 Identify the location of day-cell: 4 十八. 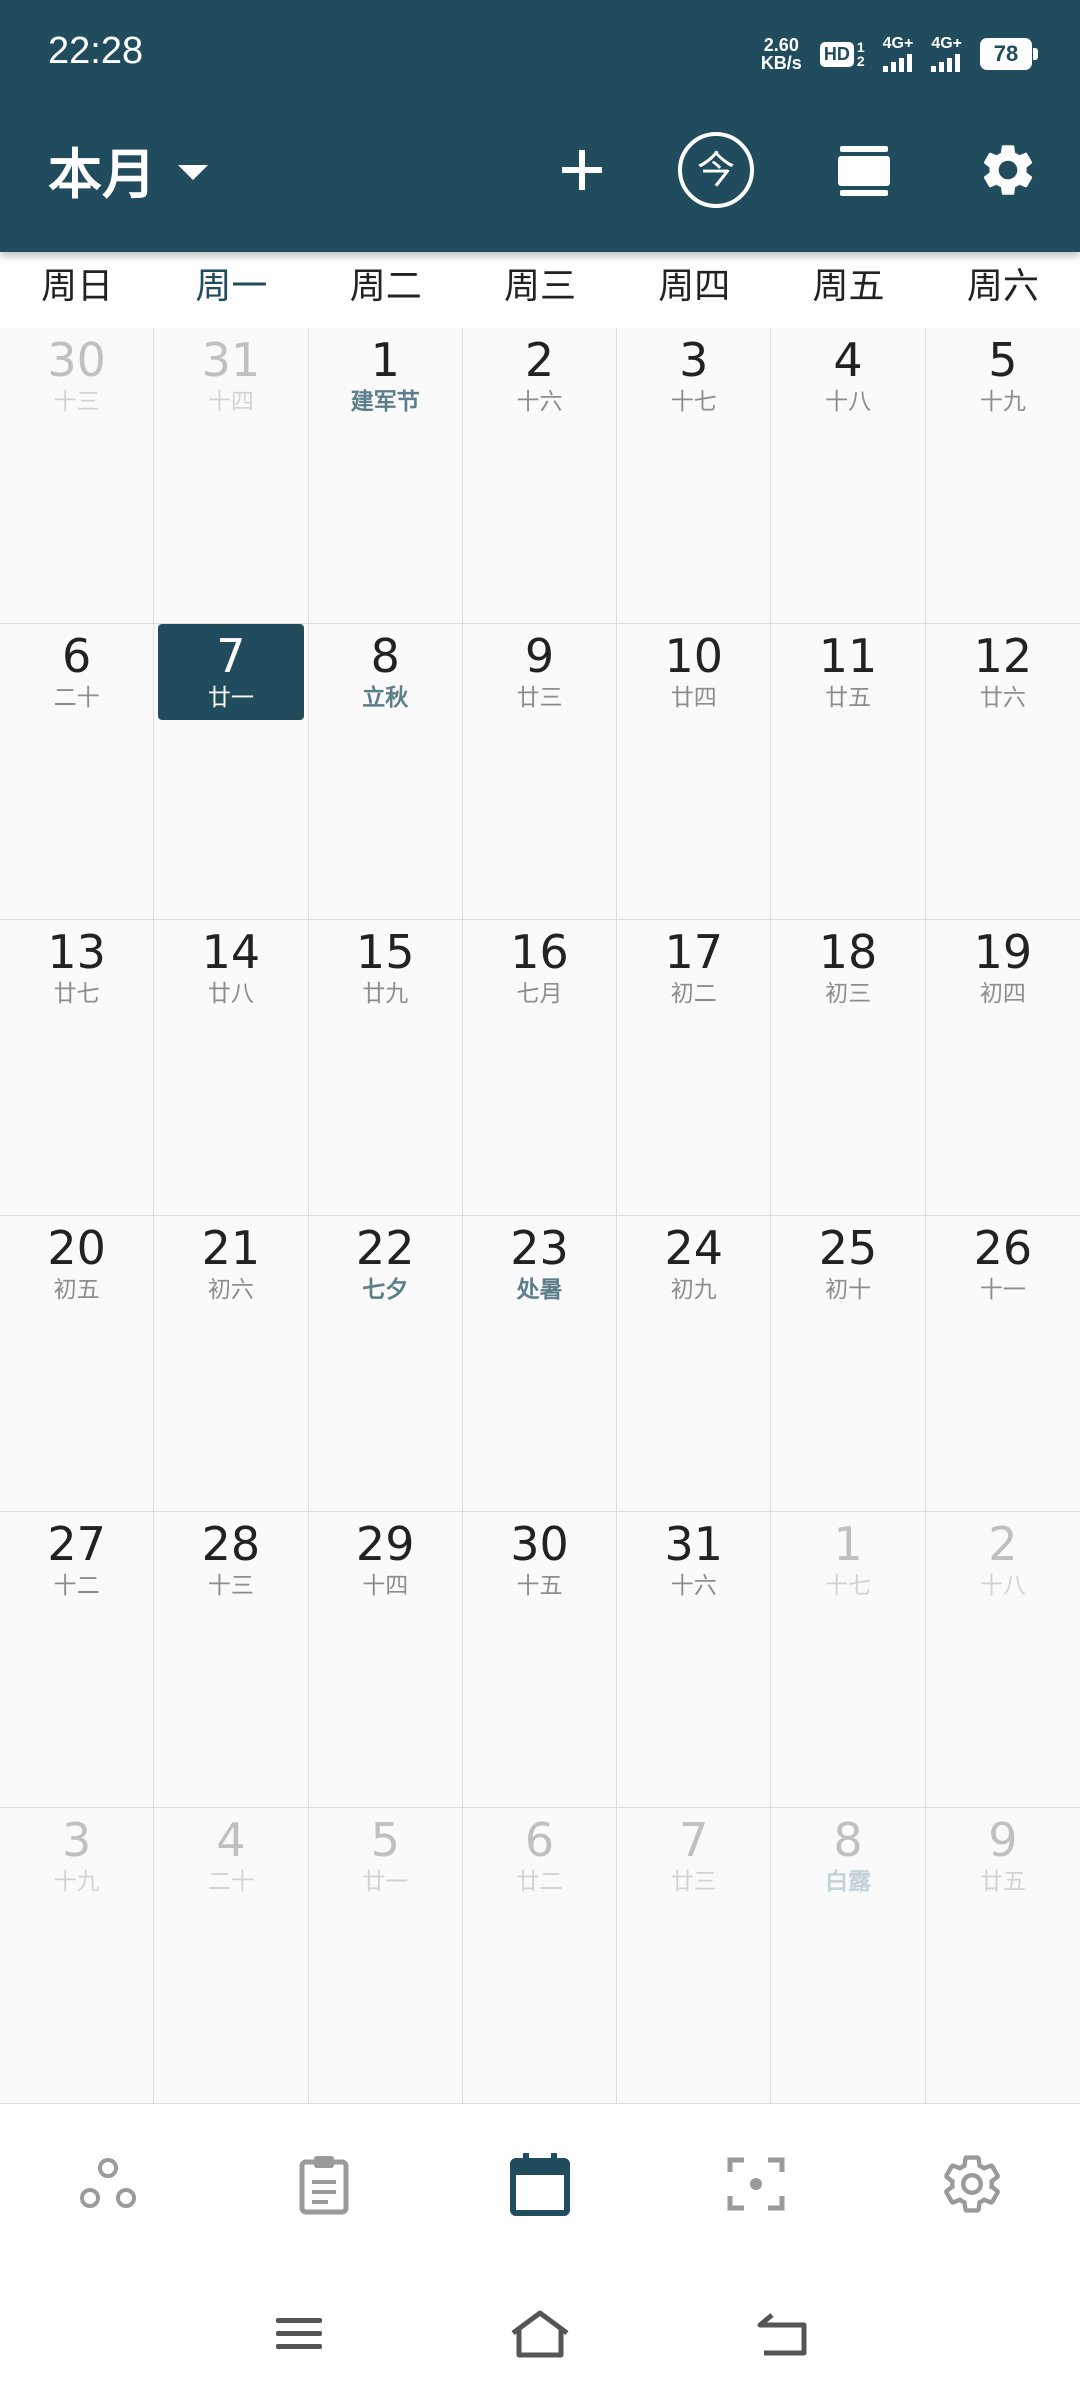
(848, 476).